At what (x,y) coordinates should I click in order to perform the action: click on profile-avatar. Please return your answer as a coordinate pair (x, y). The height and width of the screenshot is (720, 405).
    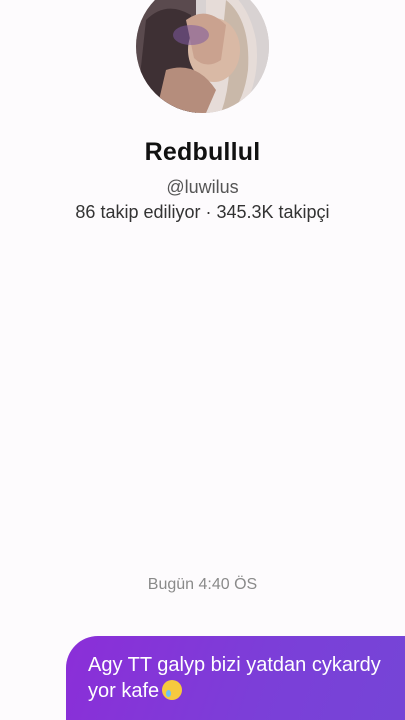
    Looking at the image, I should click on (202, 56).